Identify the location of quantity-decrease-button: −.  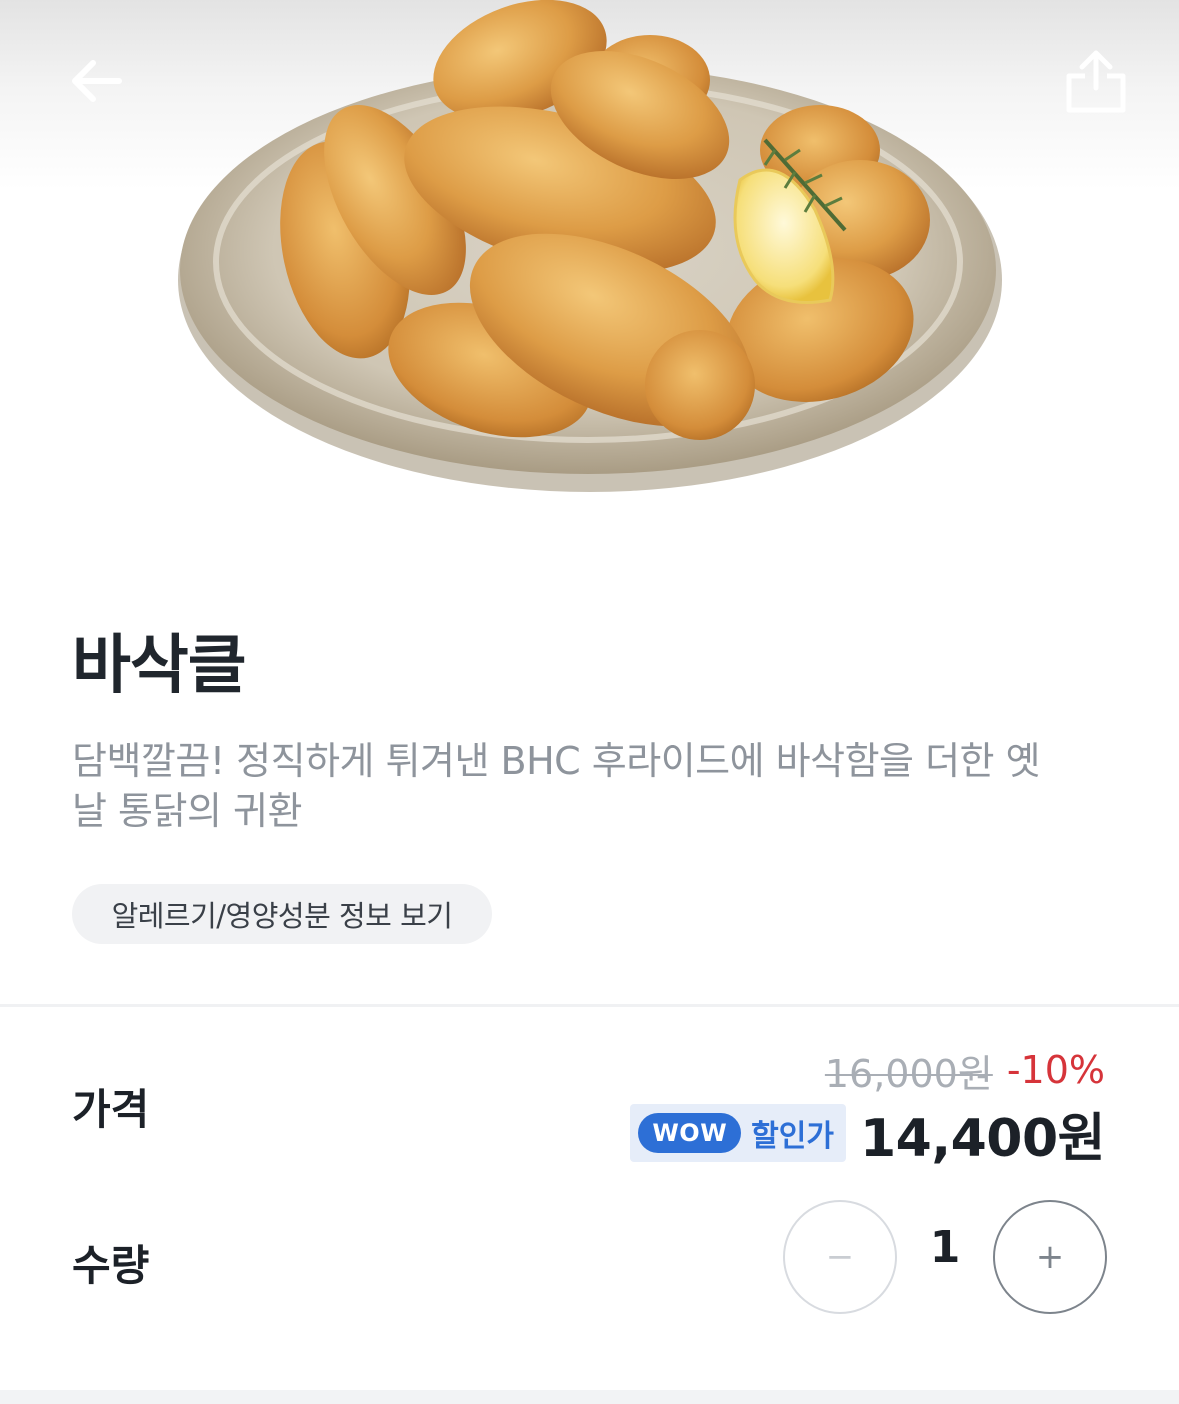
(840, 1257).